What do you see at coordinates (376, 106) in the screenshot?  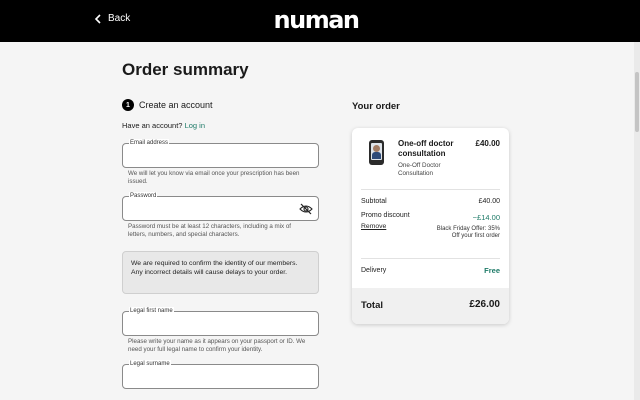 I see `your-order-heading: Your order` at bounding box center [376, 106].